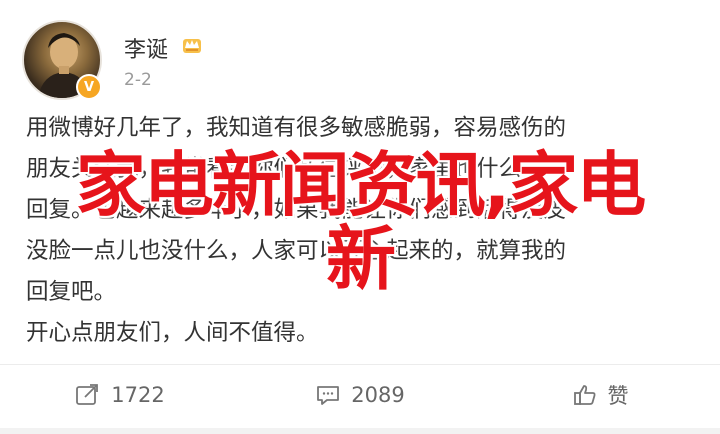 The image size is (720, 434). Describe the element at coordinates (62, 60) in the screenshot. I see `author-avatar: V` at that location.